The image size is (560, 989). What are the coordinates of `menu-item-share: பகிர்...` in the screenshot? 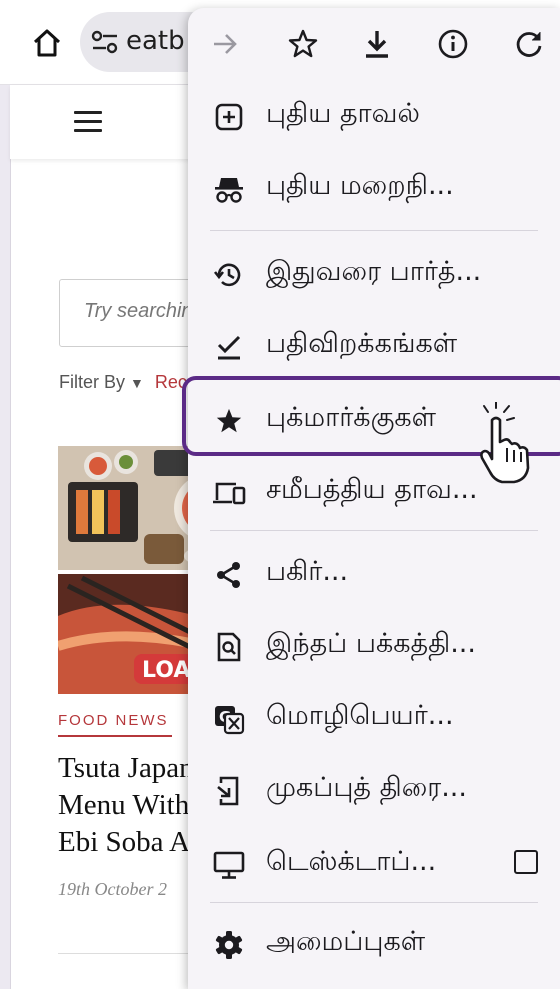 It's located at (374, 575).